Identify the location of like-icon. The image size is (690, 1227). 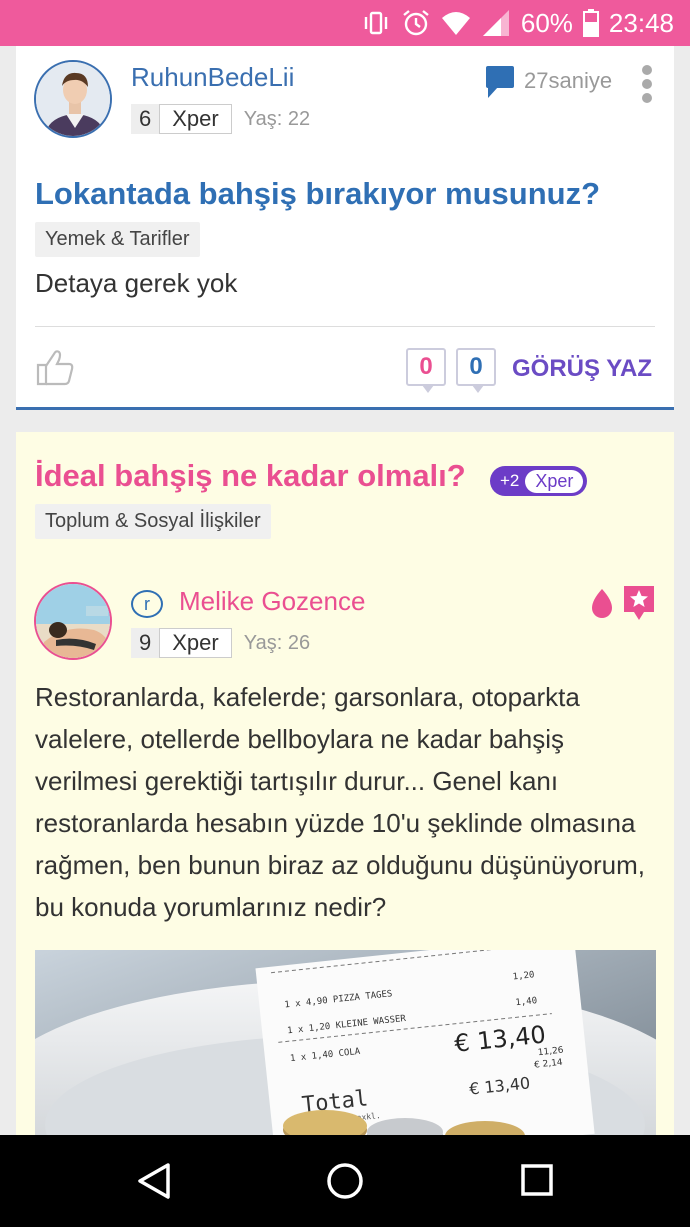
(55, 367).